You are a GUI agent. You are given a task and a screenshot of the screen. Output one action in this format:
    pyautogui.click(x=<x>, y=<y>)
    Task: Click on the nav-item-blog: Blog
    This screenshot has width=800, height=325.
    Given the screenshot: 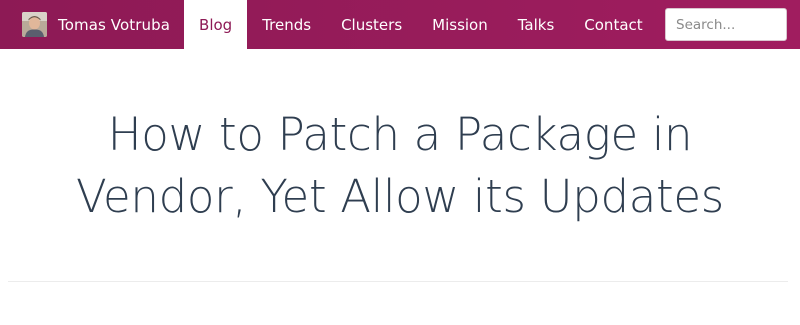 What is the action you would take?
    pyautogui.click(x=216, y=24)
    